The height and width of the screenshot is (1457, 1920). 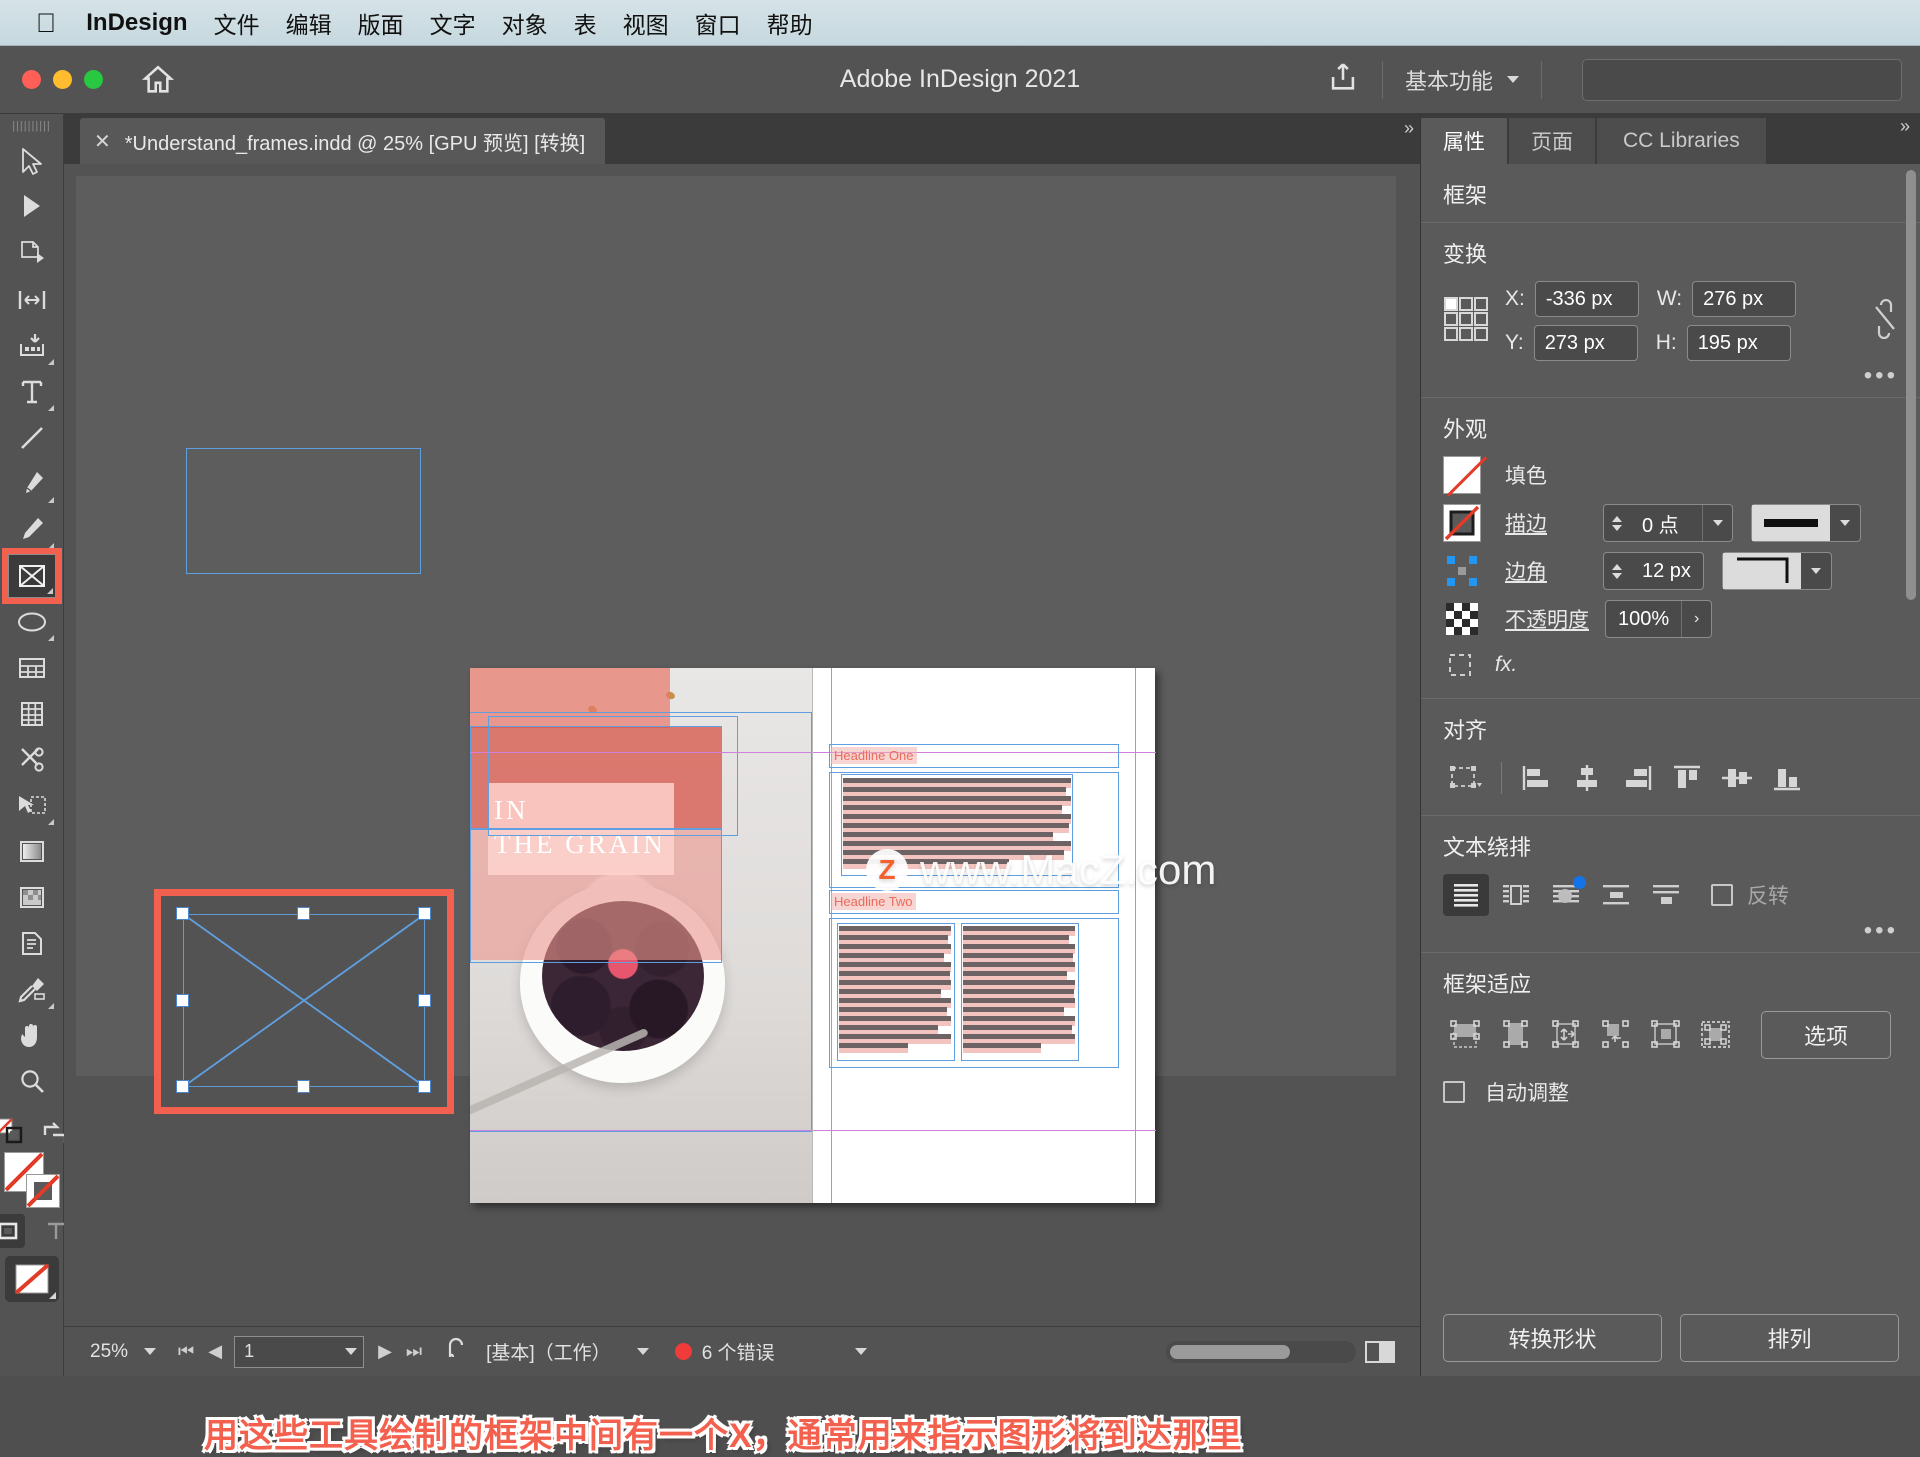 What do you see at coordinates (1506, 665) in the screenshot?
I see `fx-label: fx.` at bounding box center [1506, 665].